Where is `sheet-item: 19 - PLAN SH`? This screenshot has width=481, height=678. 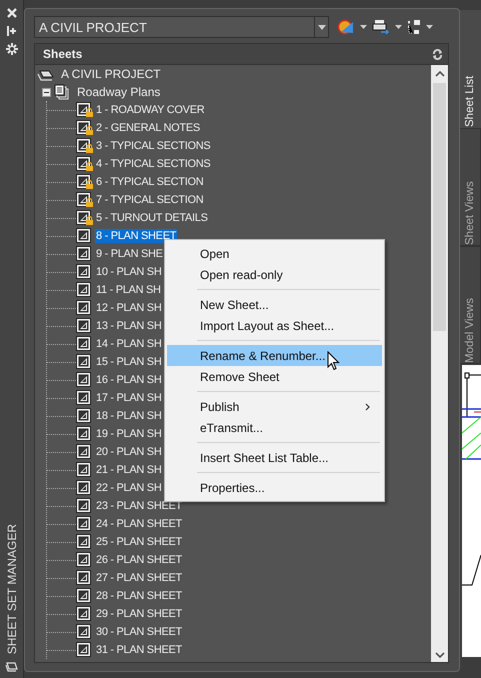 sheet-item: 19 - PLAN SH is located at coordinates (128, 434).